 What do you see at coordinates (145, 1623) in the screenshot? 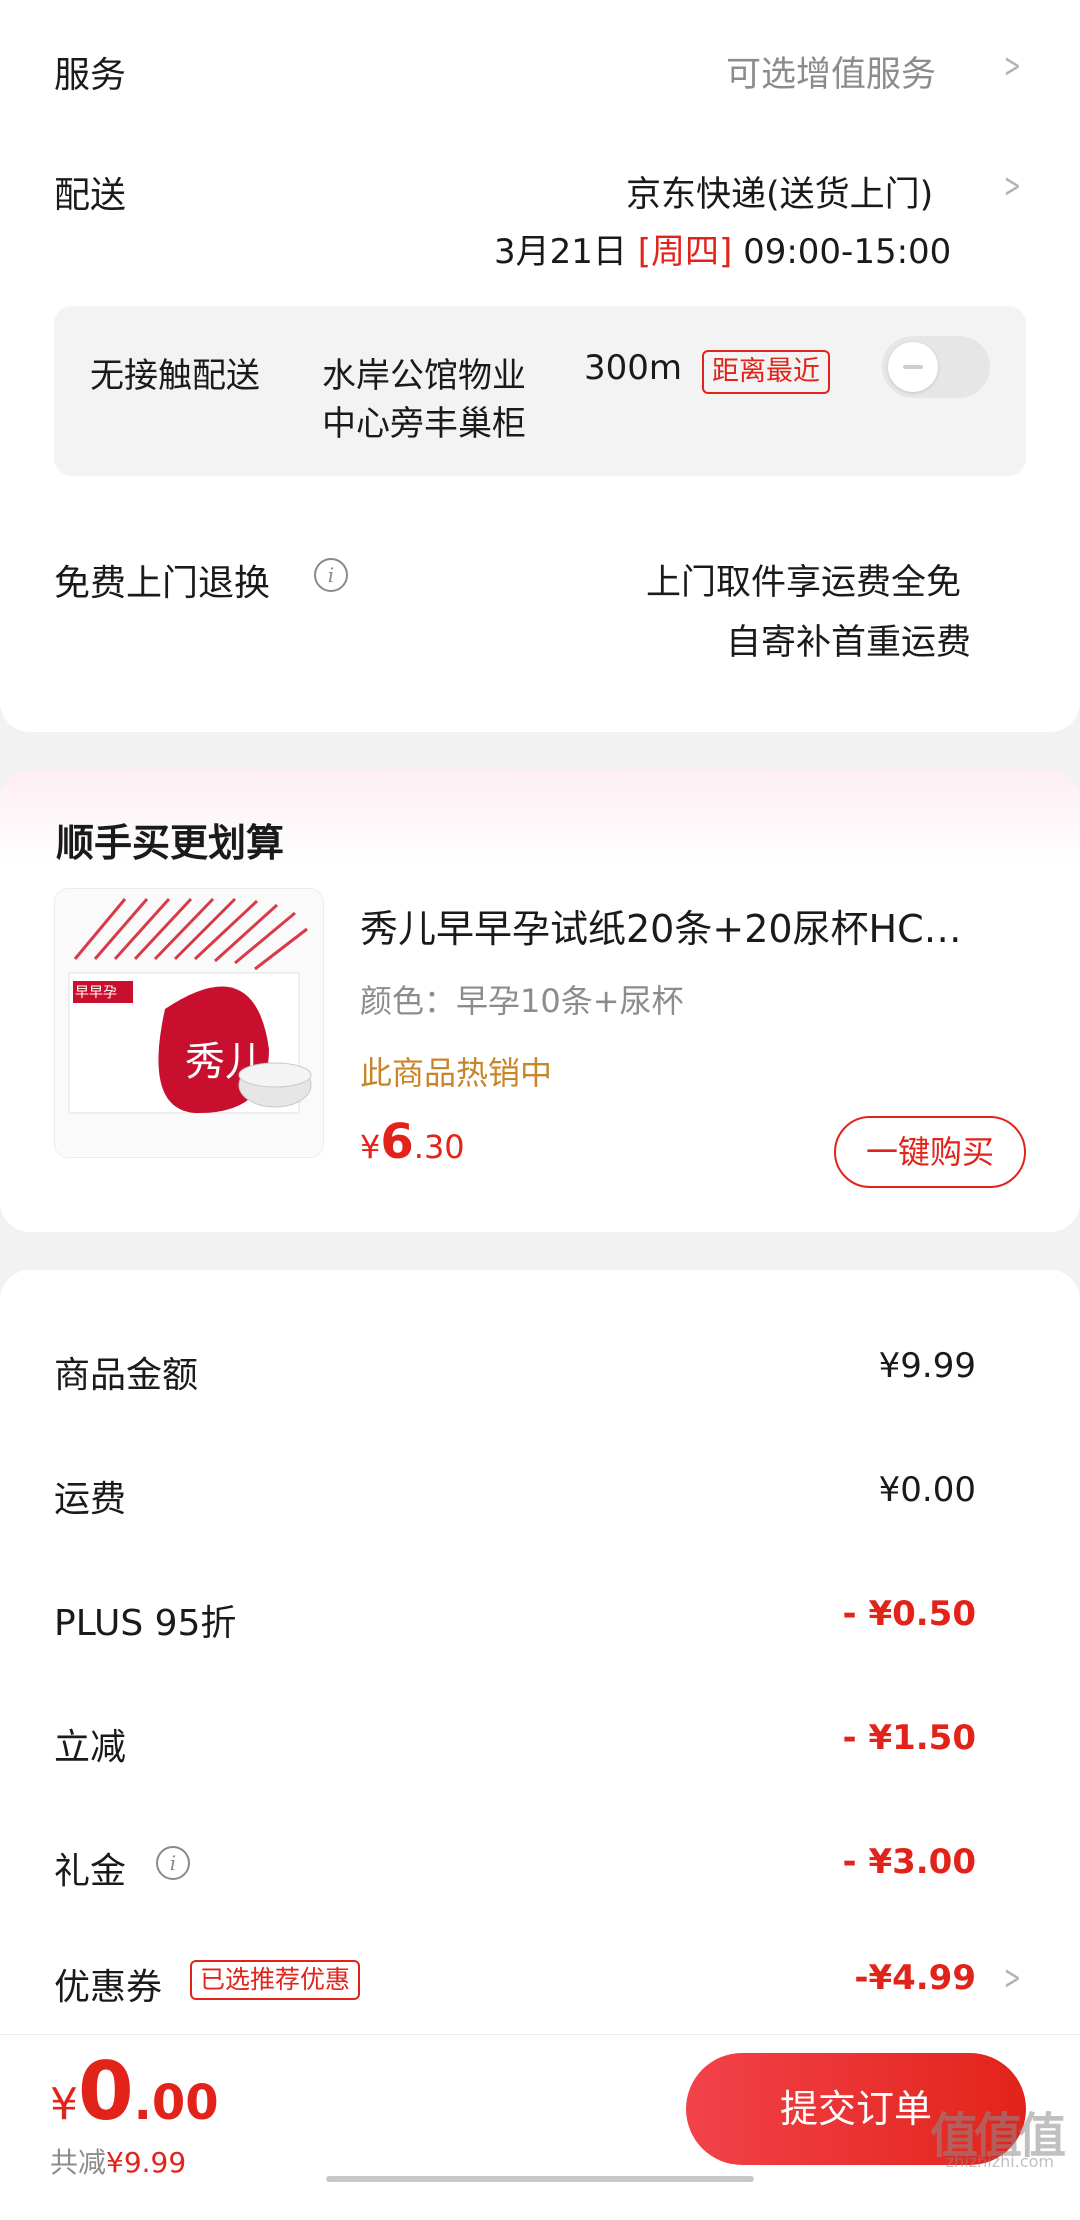
I see `summary-label-plus: PLUS 95折` at bounding box center [145, 1623].